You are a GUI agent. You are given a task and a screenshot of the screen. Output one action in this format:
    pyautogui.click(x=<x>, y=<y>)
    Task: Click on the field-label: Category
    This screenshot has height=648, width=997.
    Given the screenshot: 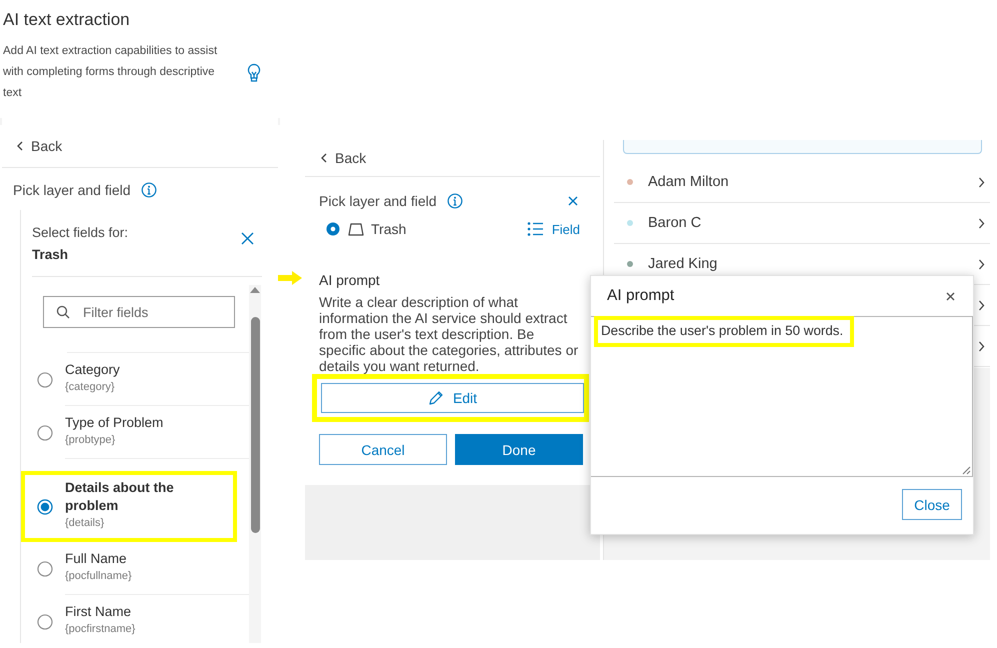 What is the action you would take?
    pyautogui.click(x=93, y=370)
    